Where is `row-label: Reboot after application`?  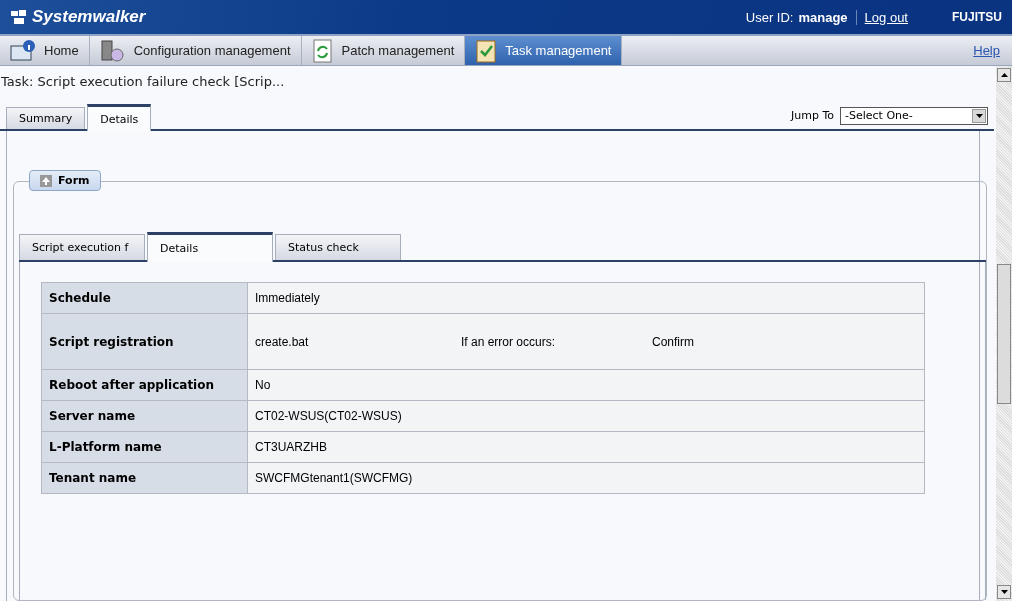
row-label: Reboot after application is located at coordinates (144, 385).